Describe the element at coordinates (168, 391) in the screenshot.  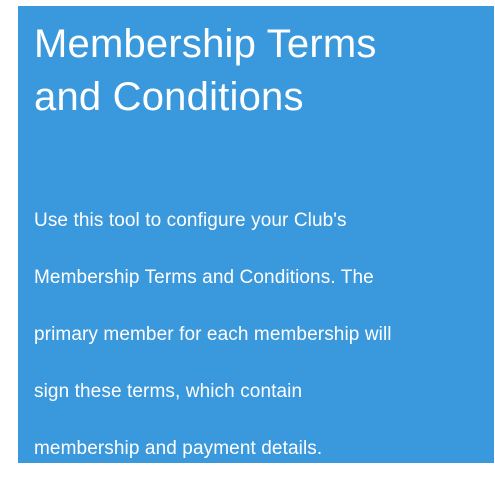
I see `panel-description-line: sign these terms, which contain` at that location.